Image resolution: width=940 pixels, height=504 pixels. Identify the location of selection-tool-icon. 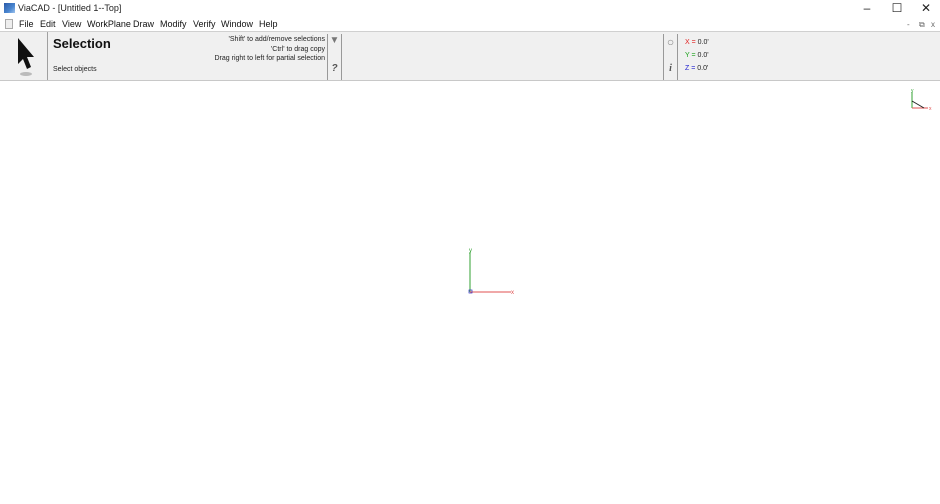
(25, 56).